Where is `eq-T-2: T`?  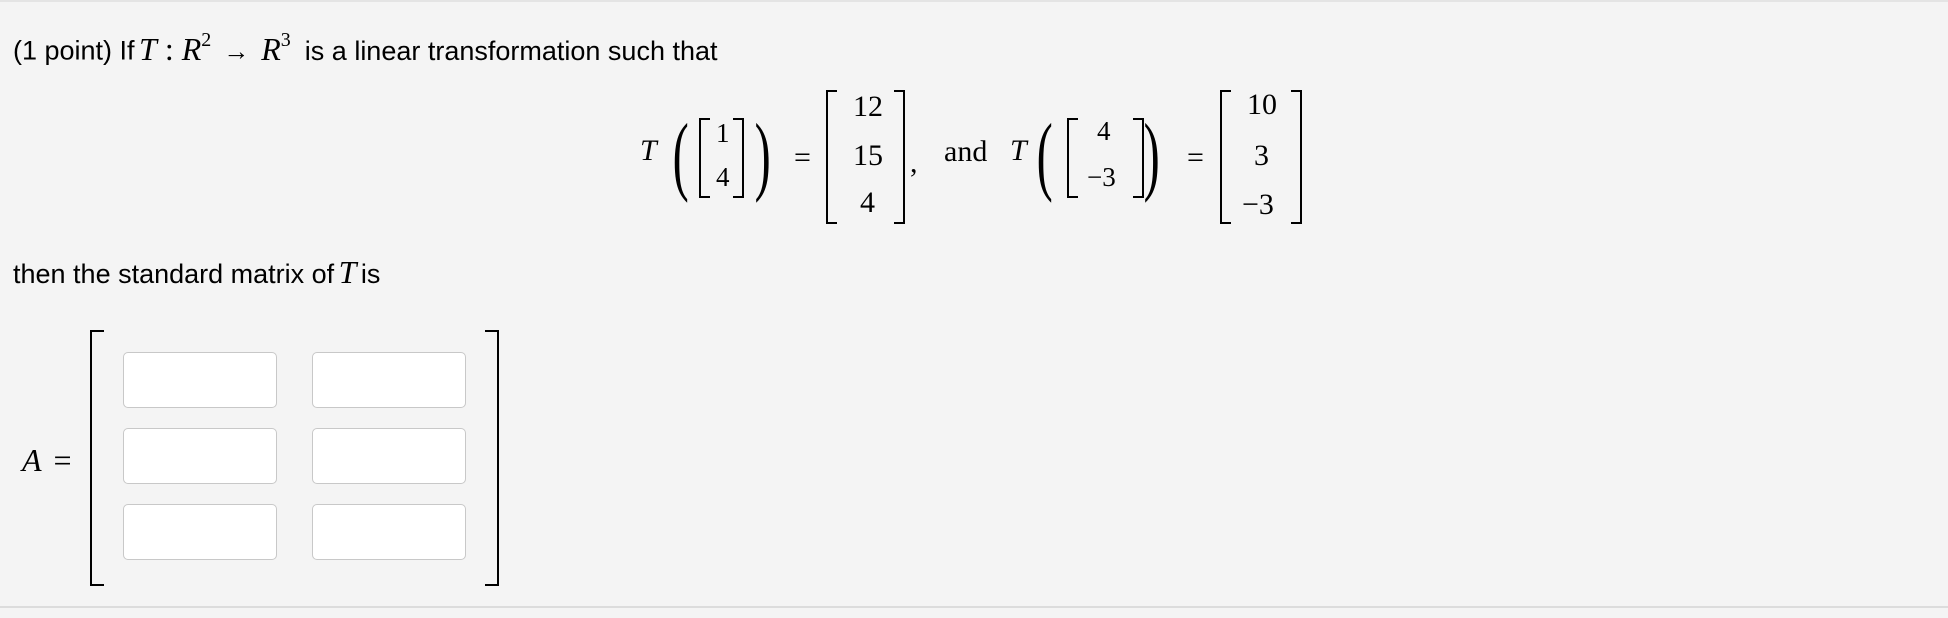 eq-T-2: T is located at coordinates (1018, 150).